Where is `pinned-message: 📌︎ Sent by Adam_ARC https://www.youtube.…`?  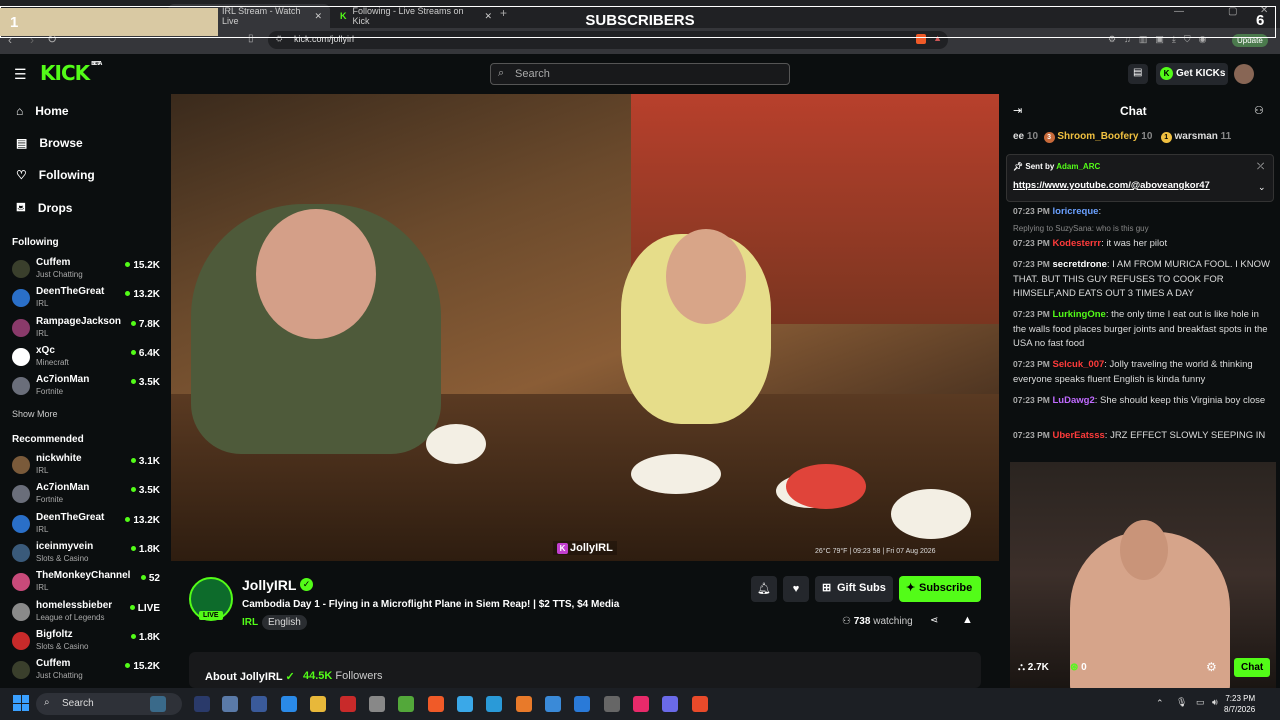
pinned-message: 📌︎ Sent by Adam_ARC https://www.youtube.… is located at coordinates (1140, 178).